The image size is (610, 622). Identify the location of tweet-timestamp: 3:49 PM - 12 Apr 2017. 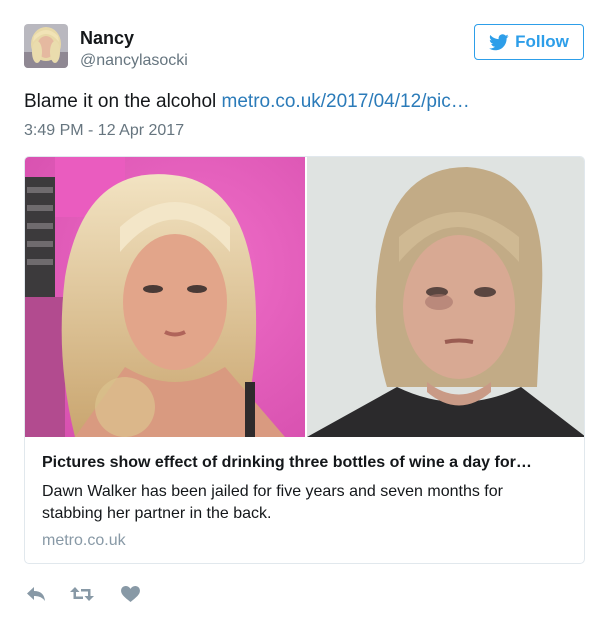
(104, 131).